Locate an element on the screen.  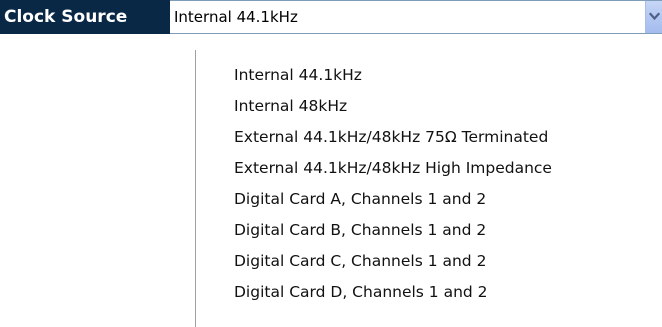
option-digital-card-d: Digital Card D, Channels 1 and 2 is located at coordinates (361, 292).